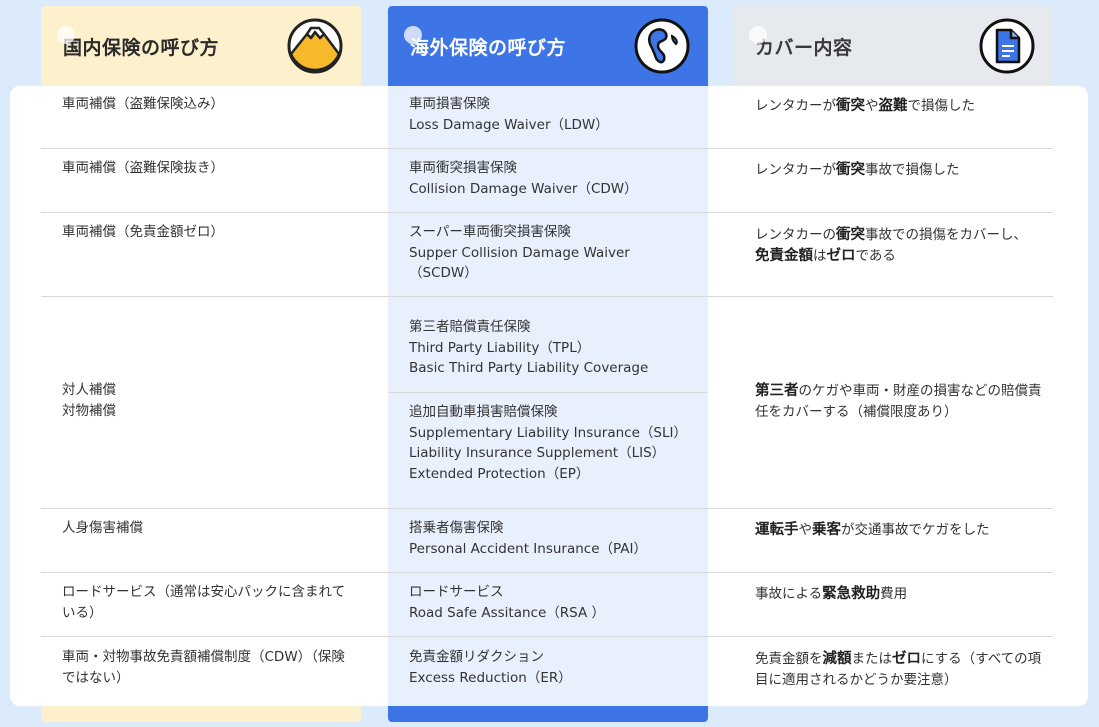 The image size is (1099, 727). I want to click on row-7-domestic: 車両・対物事故免責額補償制度（CDW）（保険ではない）, so click(203, 667).